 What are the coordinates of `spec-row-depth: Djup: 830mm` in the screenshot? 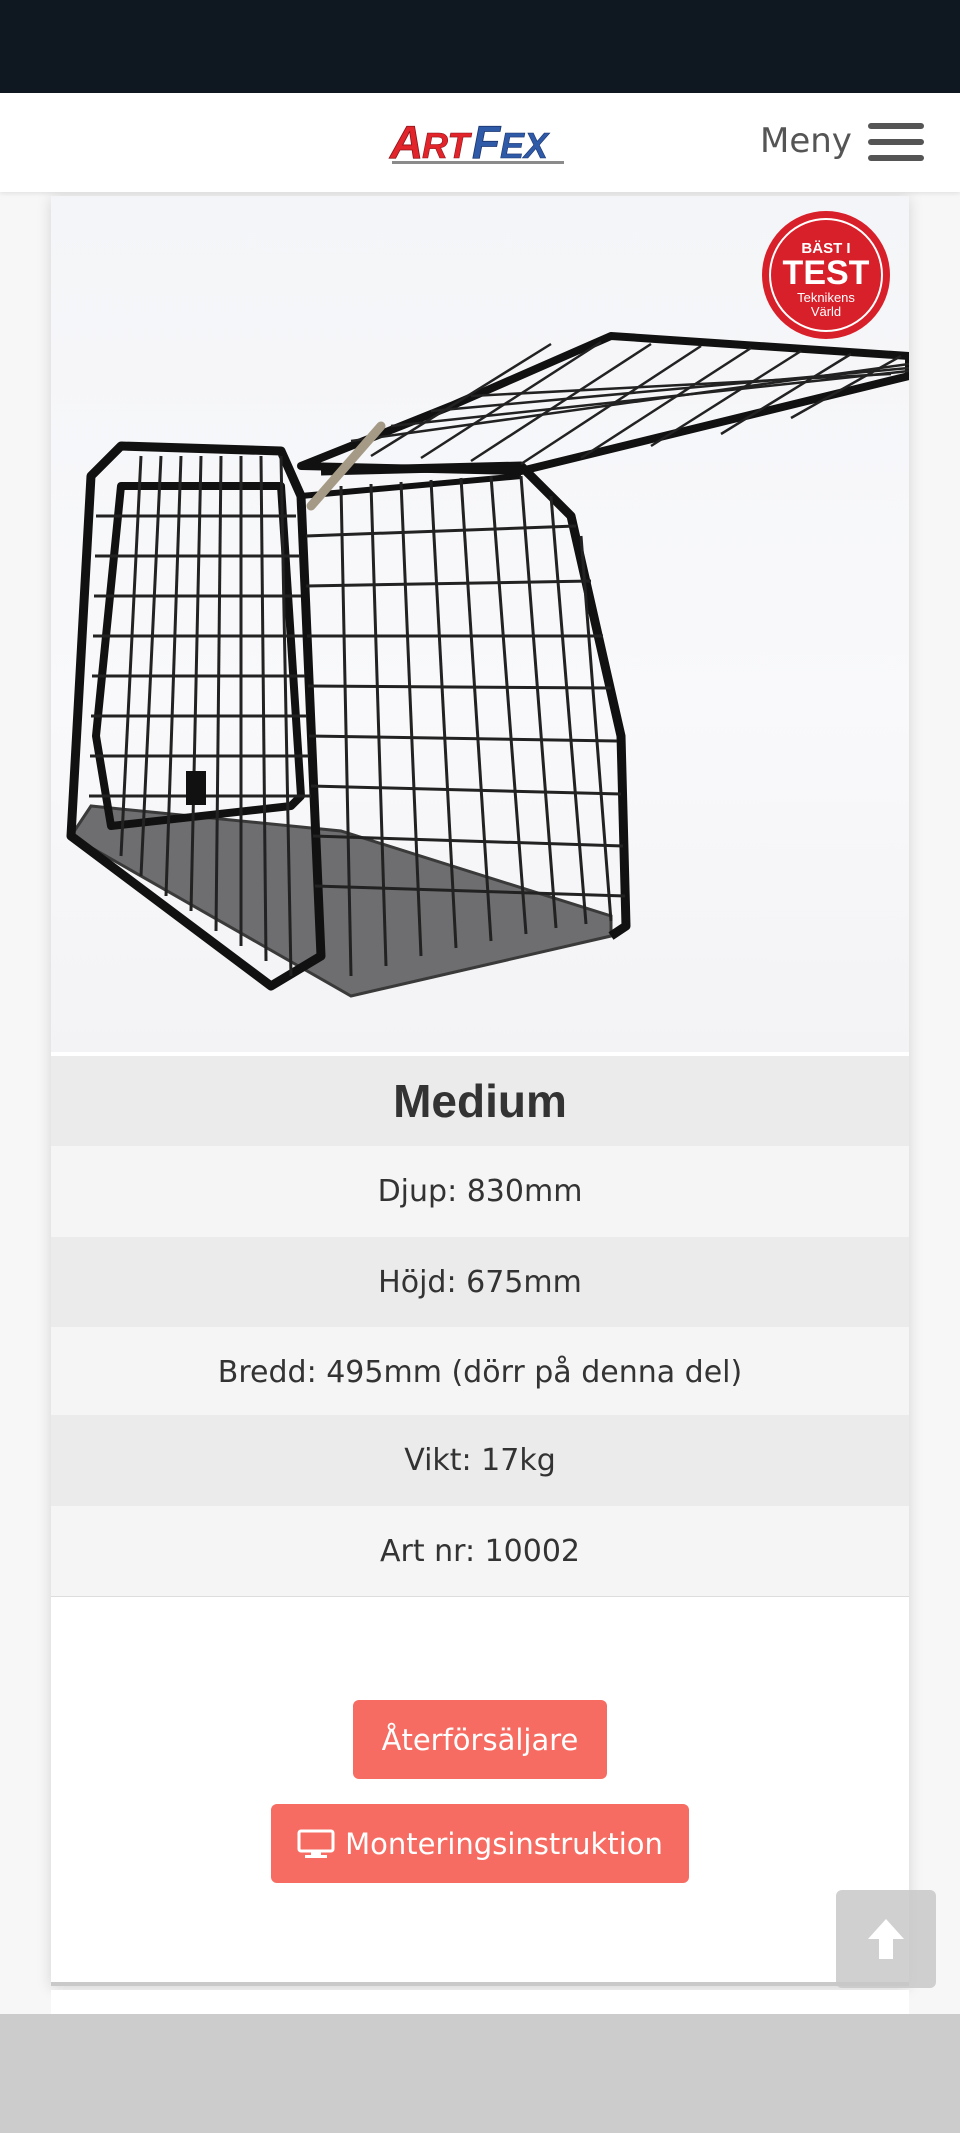 It's located at (480, 1191).